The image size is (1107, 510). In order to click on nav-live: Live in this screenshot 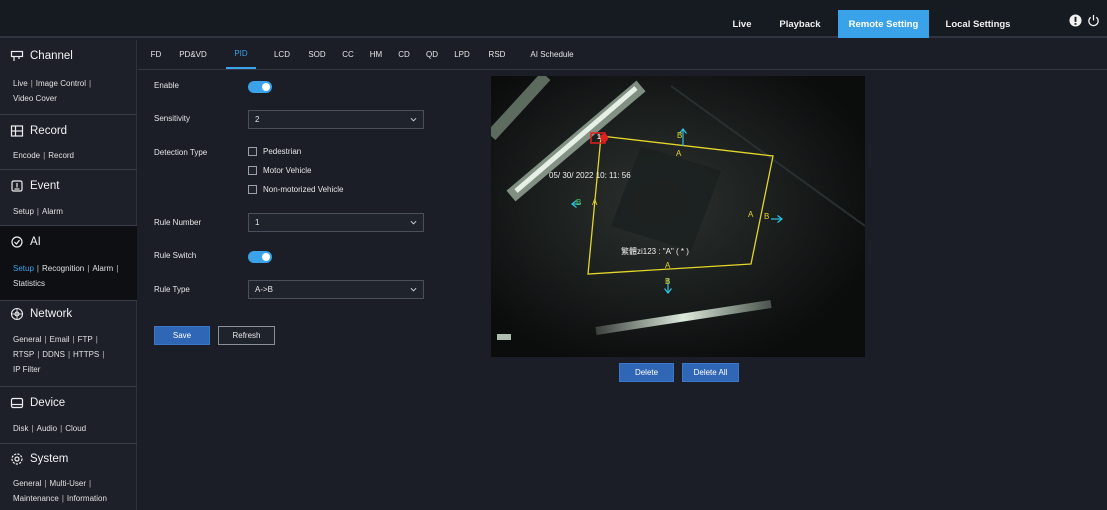, I will do `click(742, 24)`.